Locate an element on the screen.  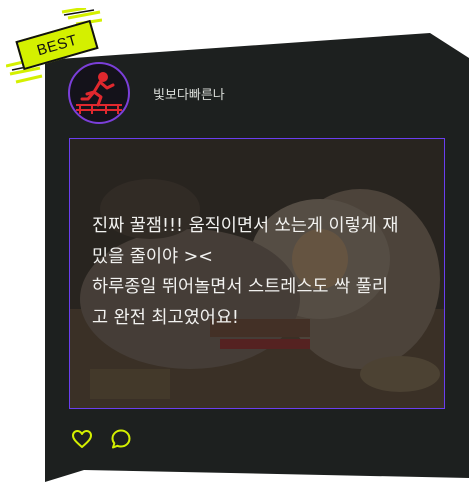
comment-icon is located at coordinates (121, 439).